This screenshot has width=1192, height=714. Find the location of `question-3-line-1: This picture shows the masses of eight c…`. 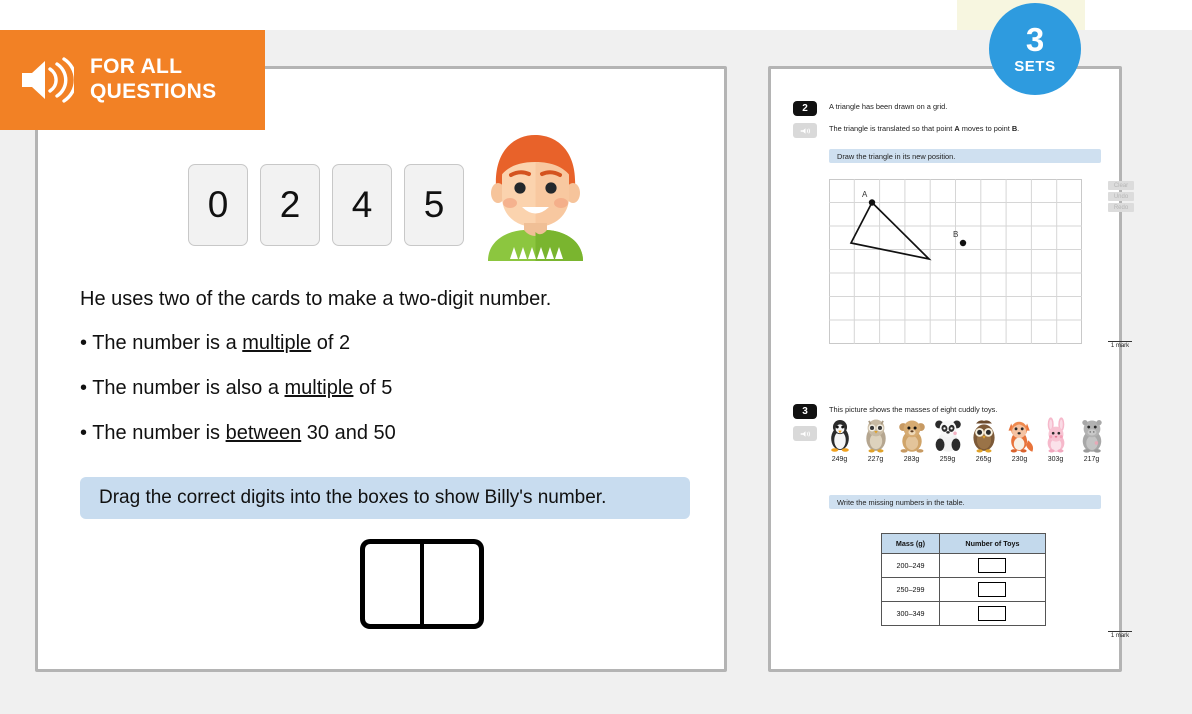

question-3-line-1: This picture shows the masses of eight c… is located at coordinates (913, 409).